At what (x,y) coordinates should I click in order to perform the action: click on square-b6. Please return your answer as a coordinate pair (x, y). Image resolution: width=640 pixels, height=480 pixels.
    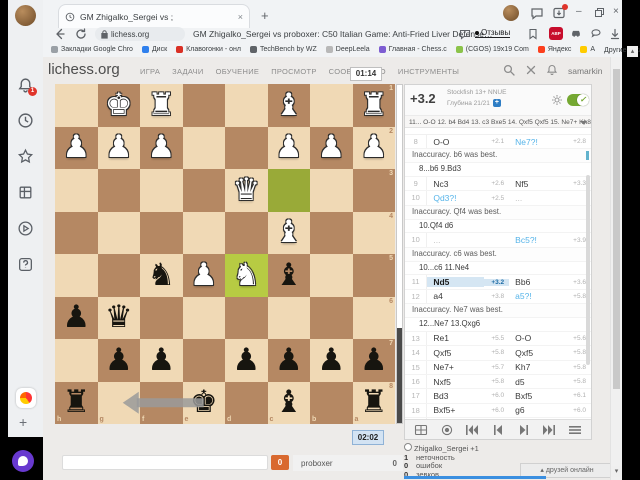
    Looking at the image, I should click on (331, 317).